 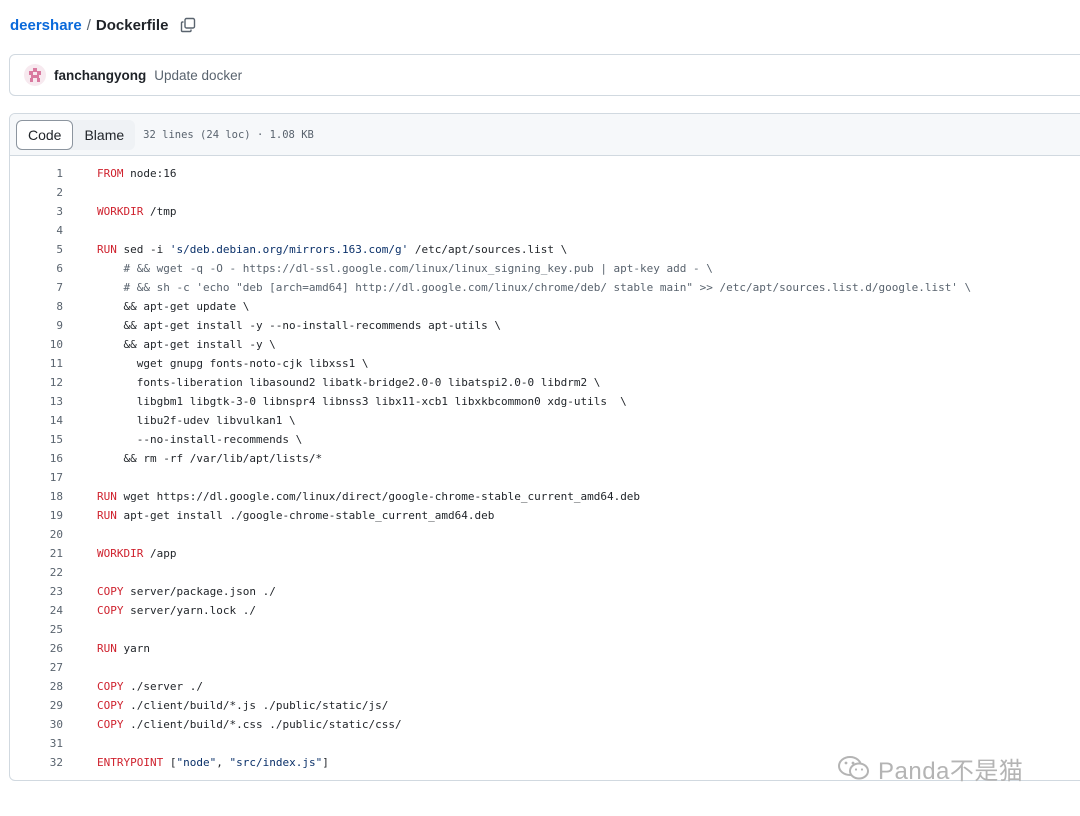 I want to click on code-text: ], so click(x=325, y=762).